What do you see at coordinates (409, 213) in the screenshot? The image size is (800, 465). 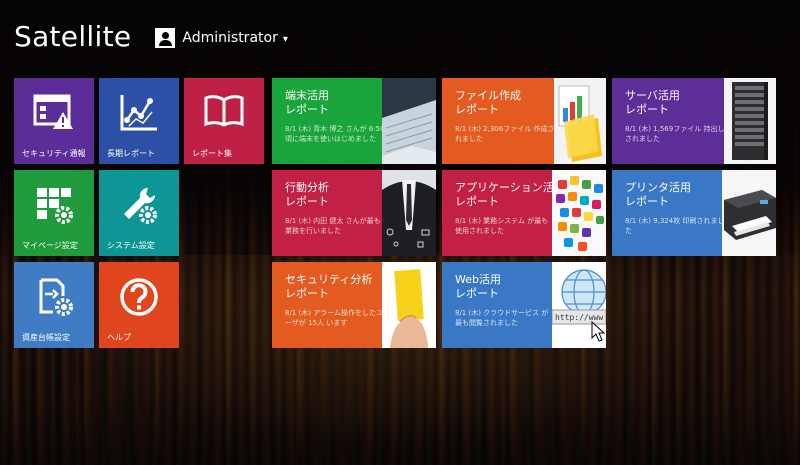 I see `businessman-image` at bounding box center [409, 213].